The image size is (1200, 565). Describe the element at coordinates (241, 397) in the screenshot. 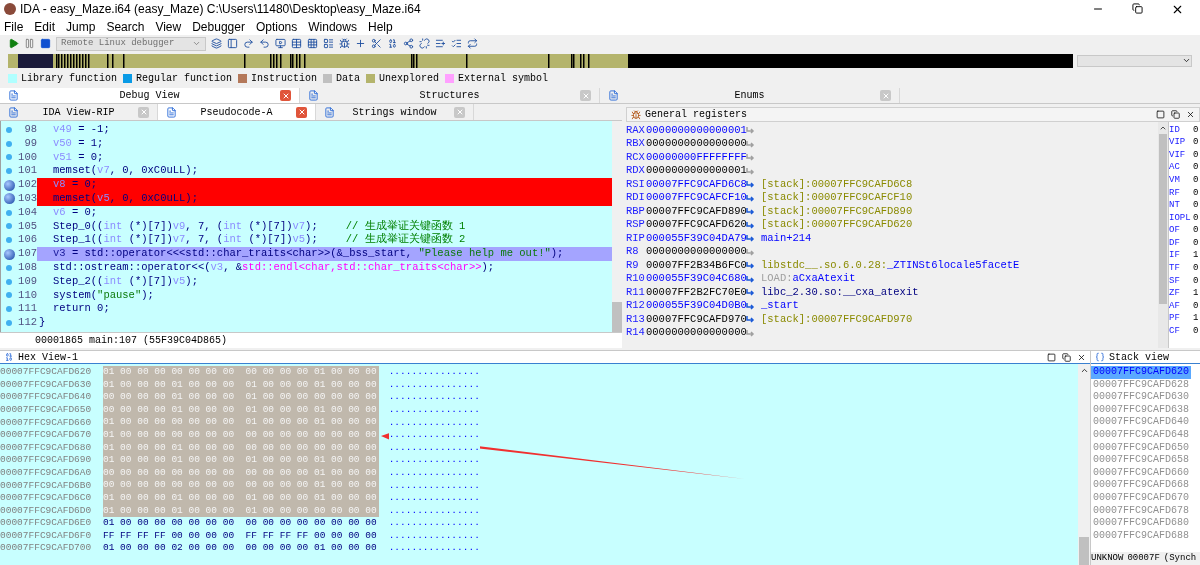

I see `hex-bytes: 00 00 00 00 01 00 00 00 01 00 00 00 00 00 00 00` at that location.